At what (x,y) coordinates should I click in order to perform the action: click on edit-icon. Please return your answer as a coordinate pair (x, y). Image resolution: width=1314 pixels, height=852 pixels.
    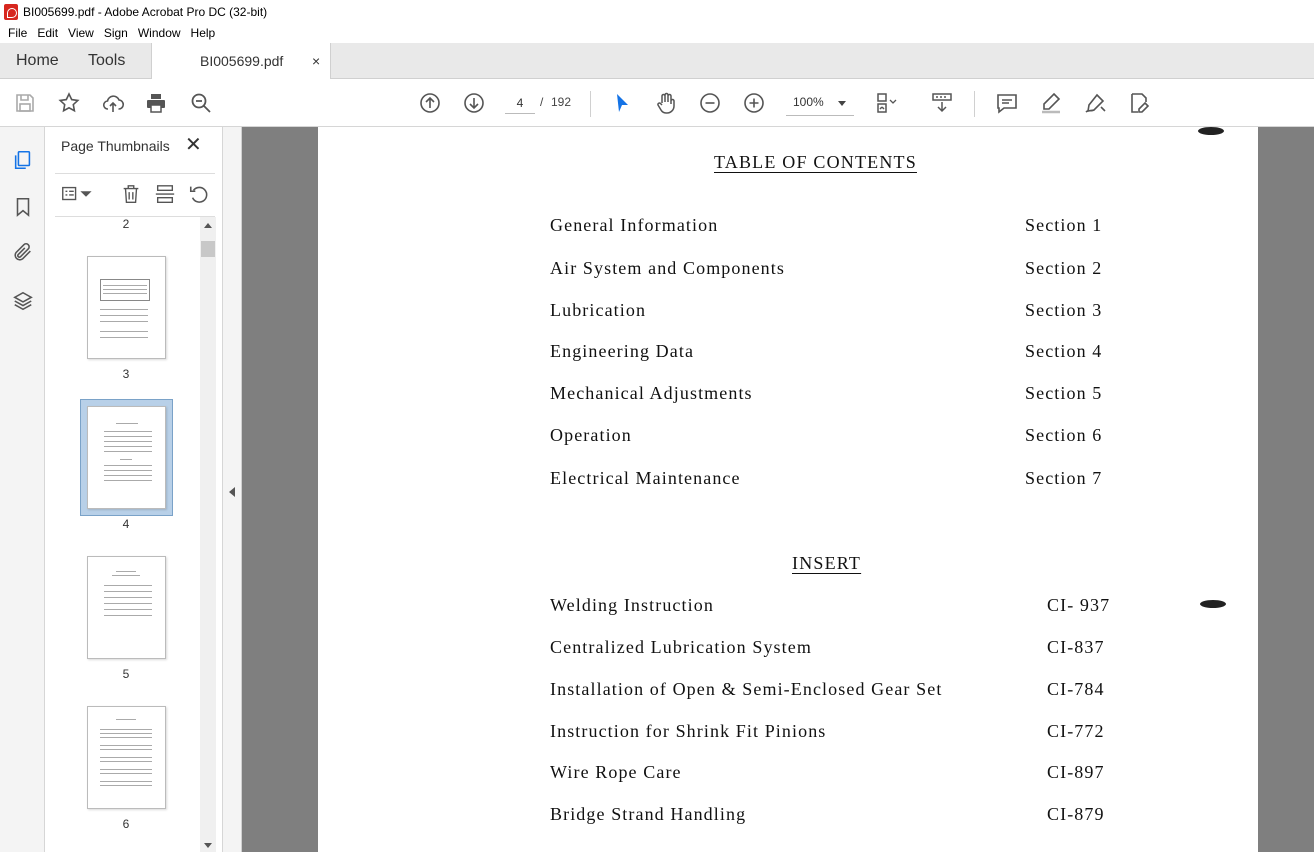
    Looking at the image, I should click on (1139, 103).